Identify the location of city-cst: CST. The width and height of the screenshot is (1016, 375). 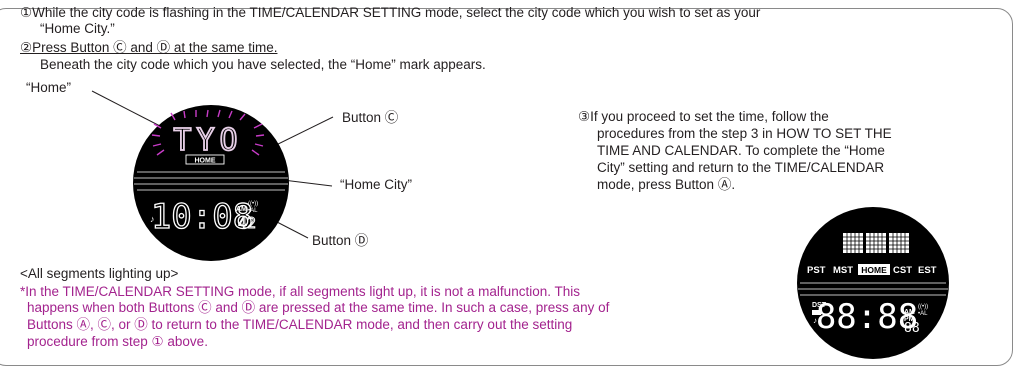
(902, 270).